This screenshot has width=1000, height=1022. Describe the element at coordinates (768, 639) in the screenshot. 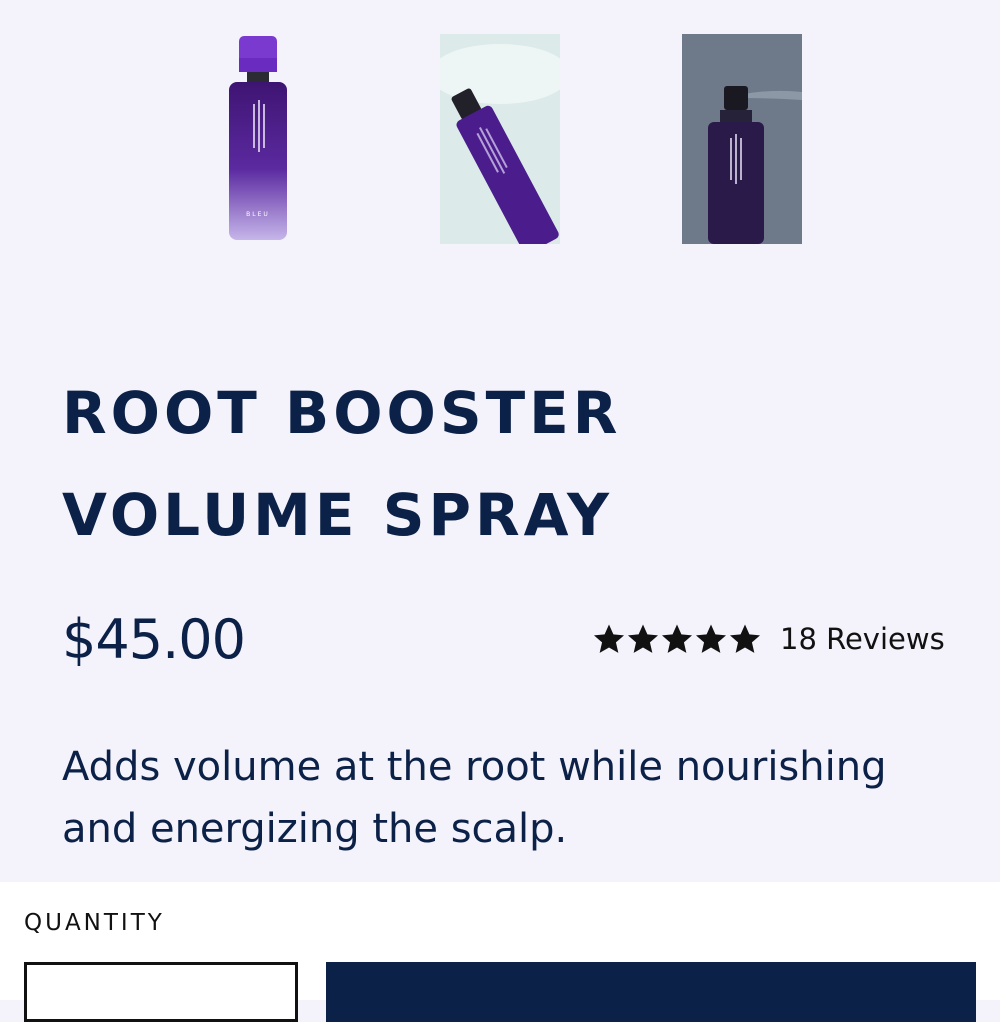

I see `rating-summary: 18 Reviews` at that location.